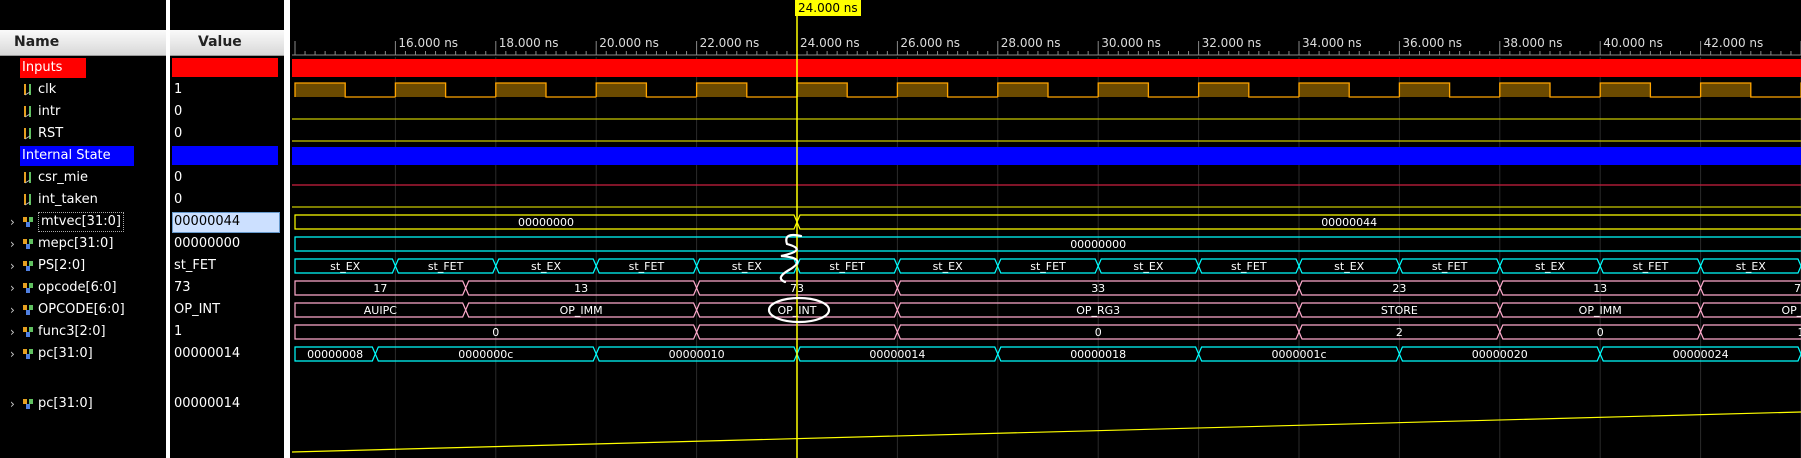  What do you see at coordinates (227, 178) in the screenshot?
I see `value-row-csr_mie: 0` at bounding box center [227, 178].